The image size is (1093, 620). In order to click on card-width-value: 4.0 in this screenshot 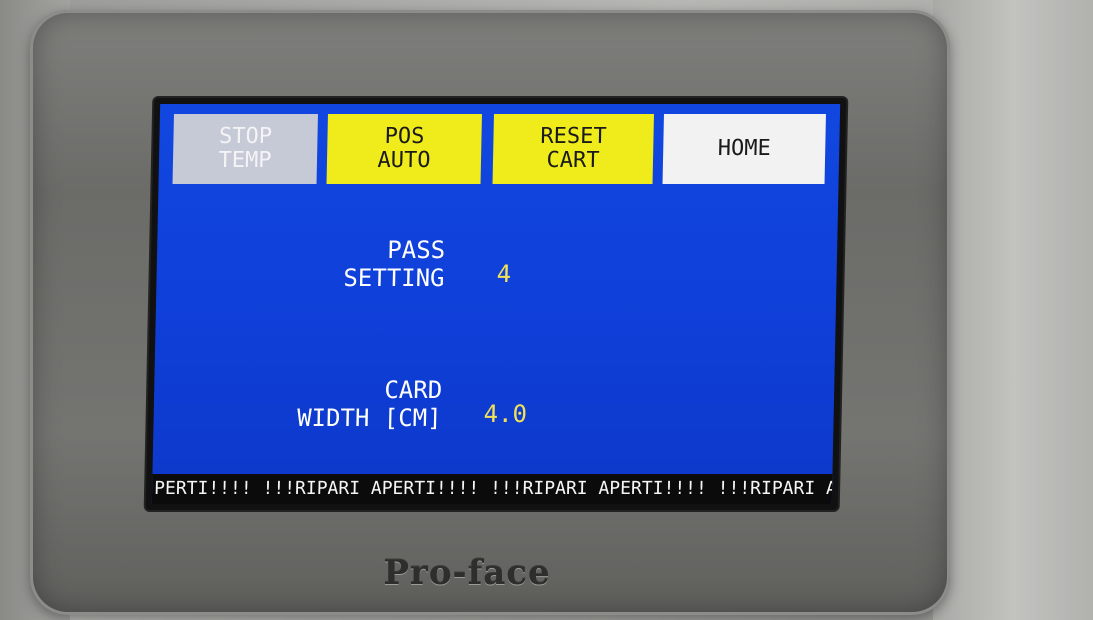, I will do `click(505, 414)`.